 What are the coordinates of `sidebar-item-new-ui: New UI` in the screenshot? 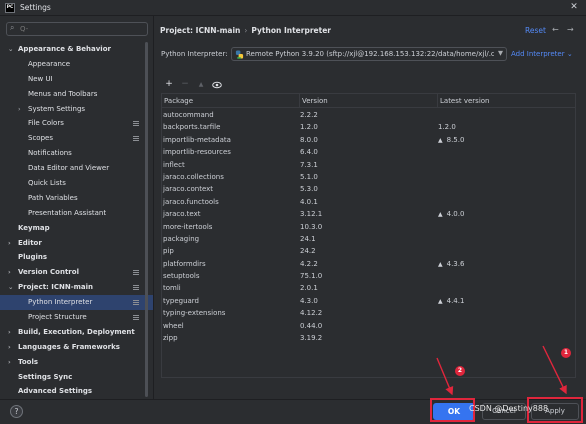 It's located at (76, 79).